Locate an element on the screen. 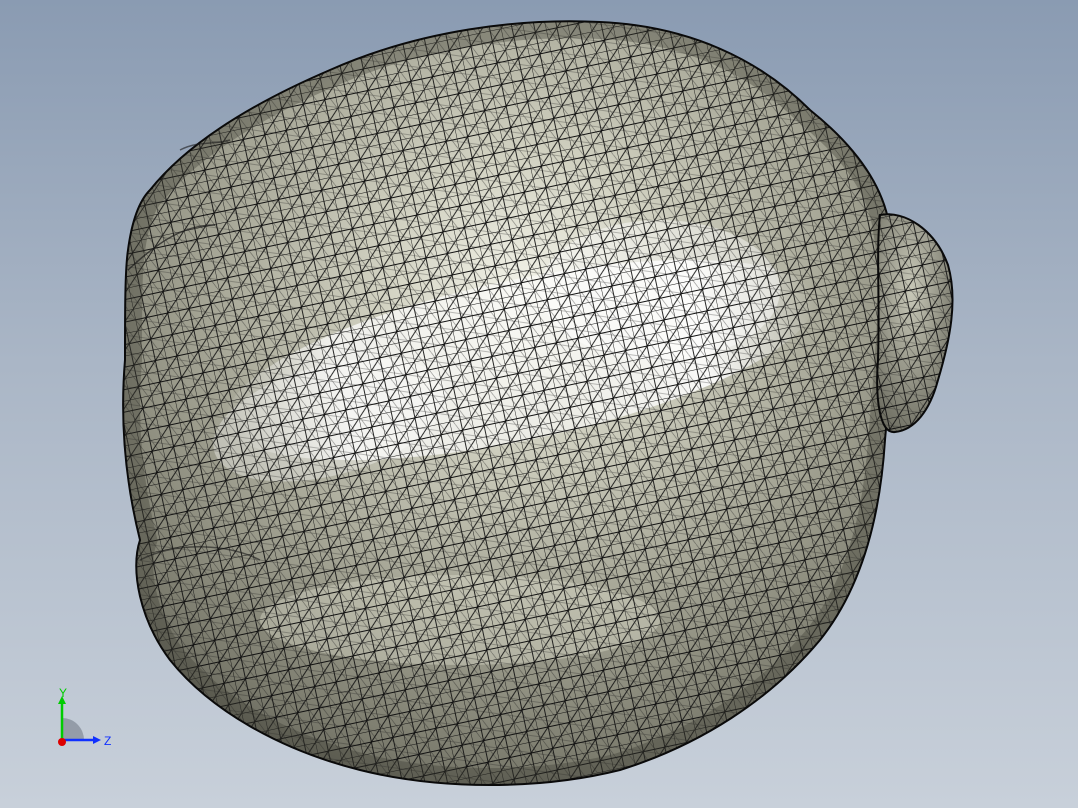  x-axis-dot is located at coordinates (62, 742).